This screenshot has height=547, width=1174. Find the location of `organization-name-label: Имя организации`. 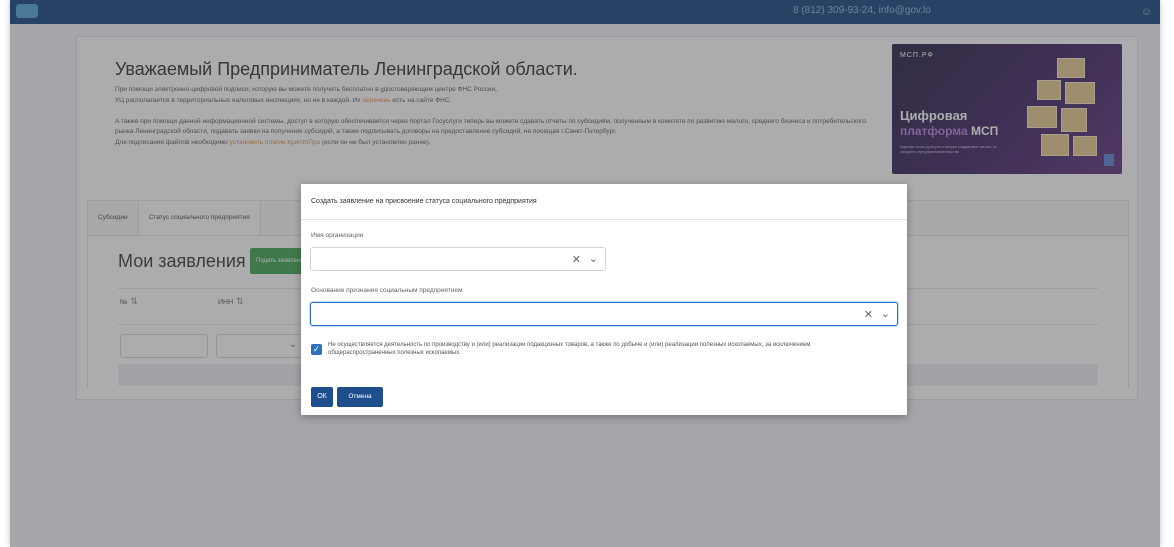

organization-name-label: Имя организации is located at coordinates (337, 235).